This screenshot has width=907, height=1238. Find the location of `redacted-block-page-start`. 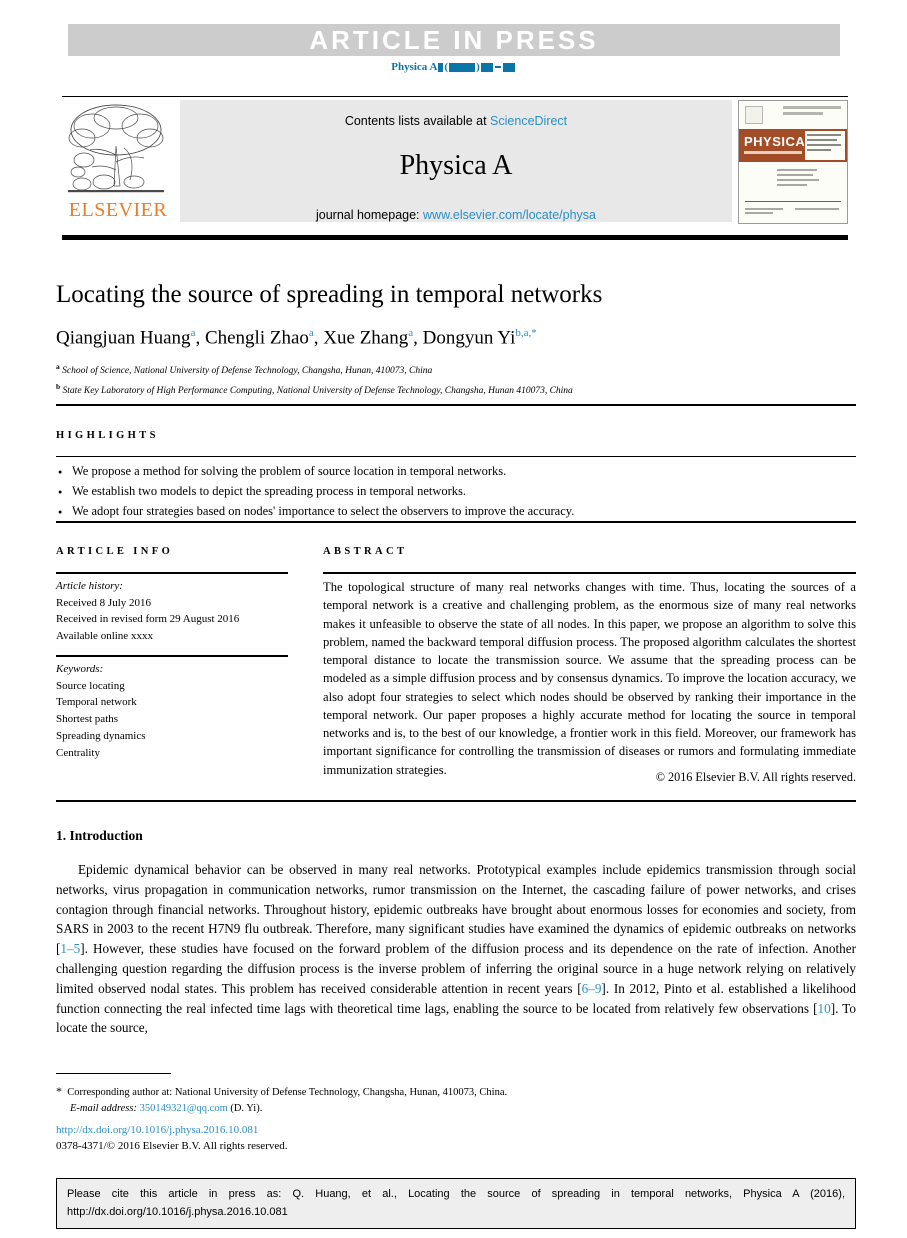

redacted-block-page-start is located at coordinates (486, 67).